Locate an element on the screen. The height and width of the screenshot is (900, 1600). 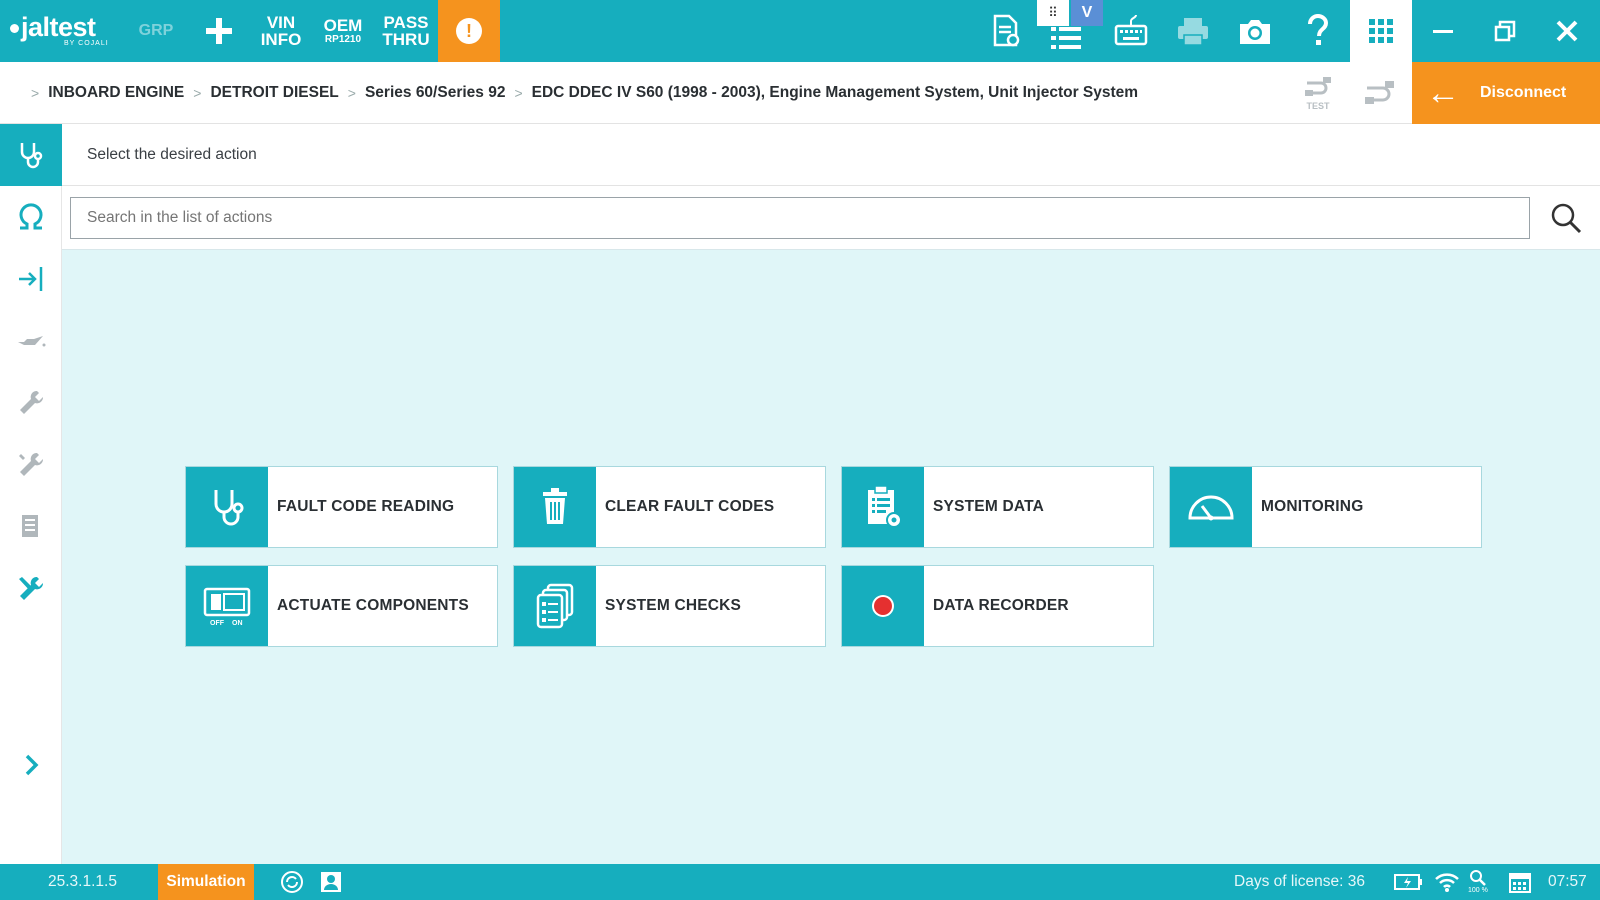
test-connection-button: TEST is located at coordinates (1318, 93).